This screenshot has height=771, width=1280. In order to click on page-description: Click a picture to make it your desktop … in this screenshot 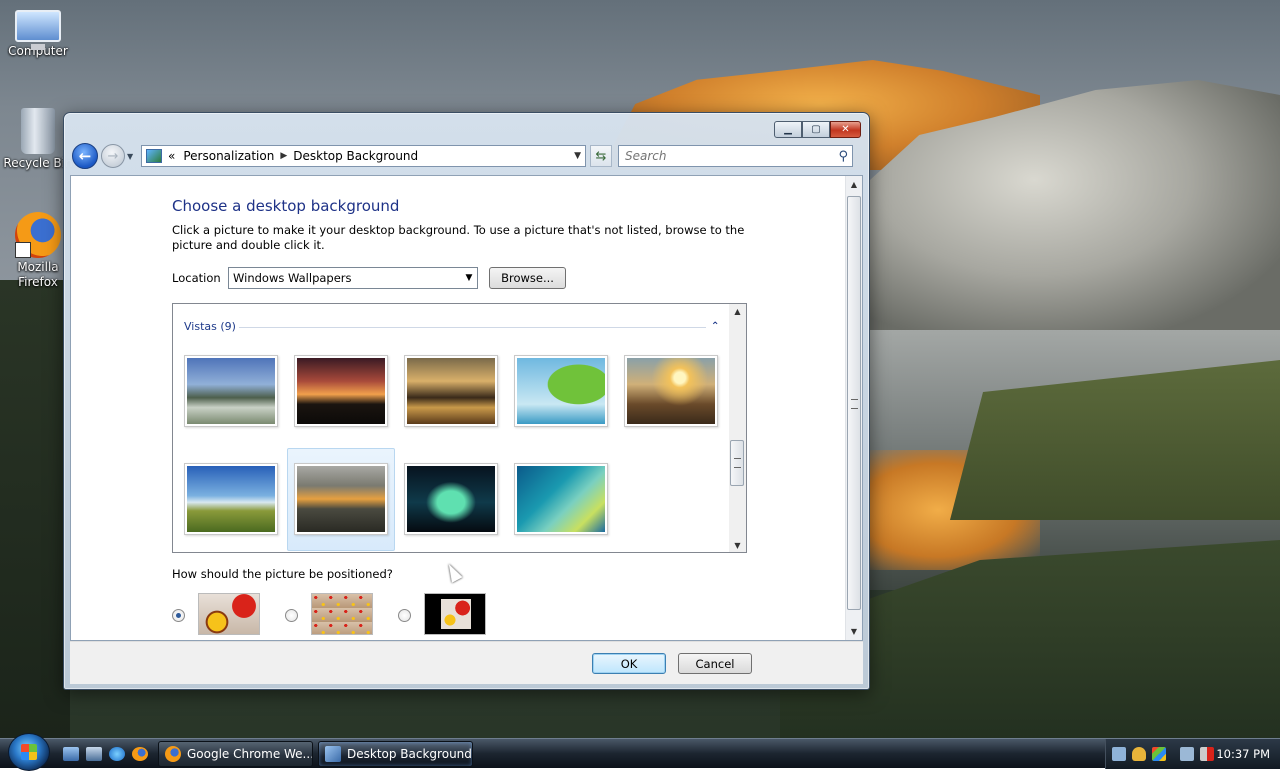, I will do `click(458, 237)`.